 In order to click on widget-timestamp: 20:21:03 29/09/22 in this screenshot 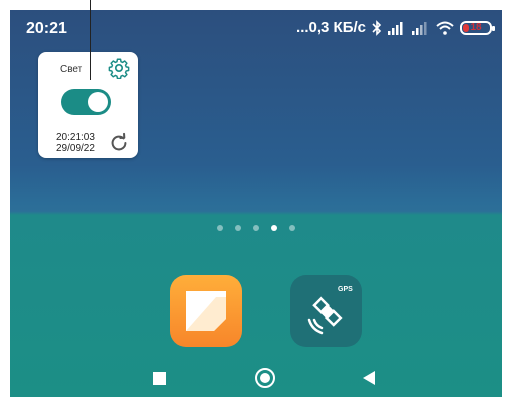, I will do `click(75, 143)`.